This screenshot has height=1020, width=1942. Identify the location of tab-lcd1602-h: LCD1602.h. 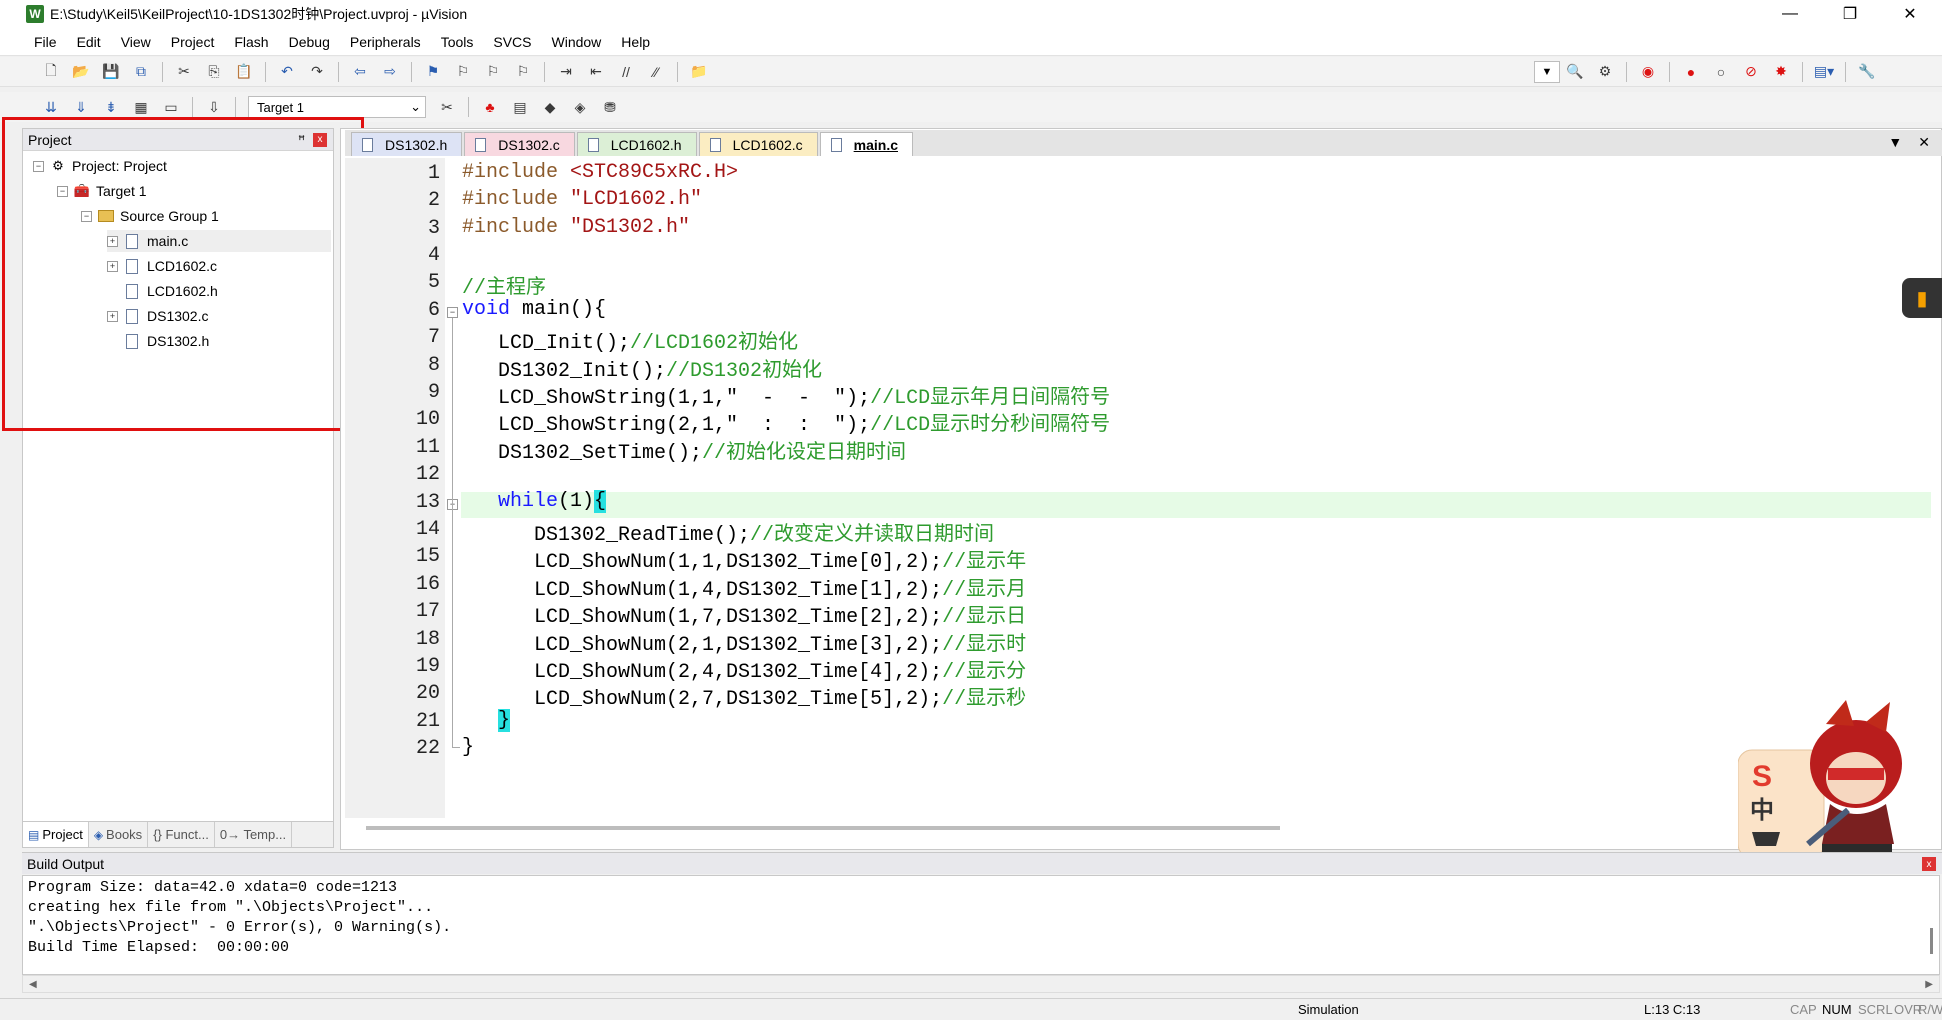
(636, 144).